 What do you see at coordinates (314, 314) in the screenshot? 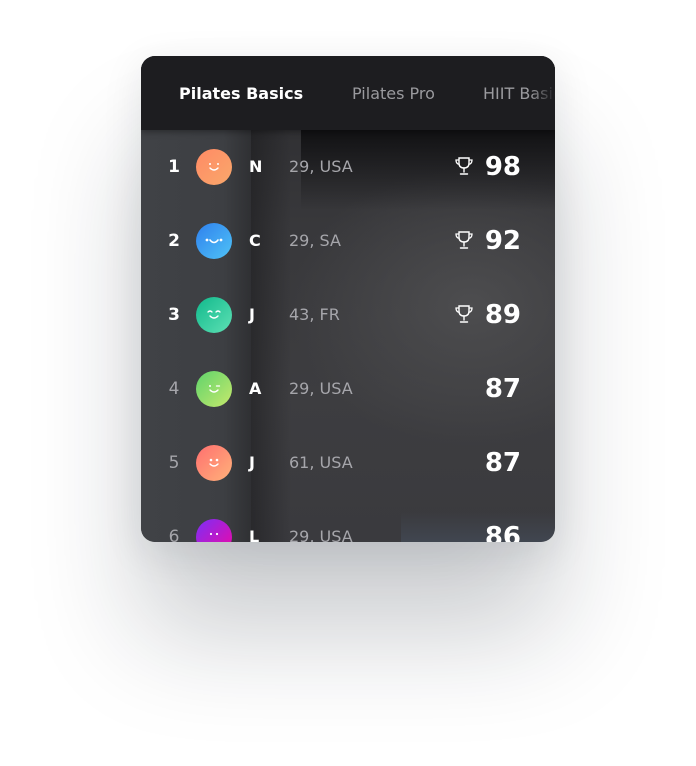
I see `user-age-country: 43, FR` at bounding box center [314, 314].